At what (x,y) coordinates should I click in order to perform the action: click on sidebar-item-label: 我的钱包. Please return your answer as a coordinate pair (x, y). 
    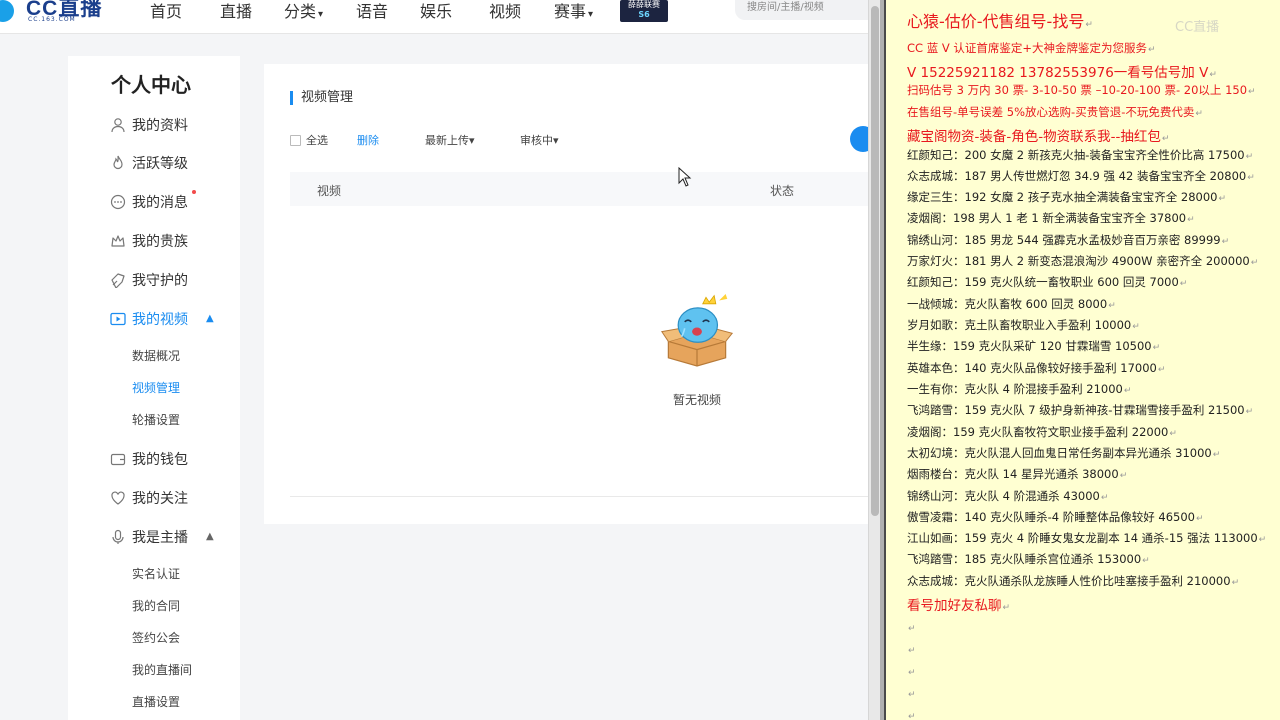
    Looking at the image, I should click on (160, 460).